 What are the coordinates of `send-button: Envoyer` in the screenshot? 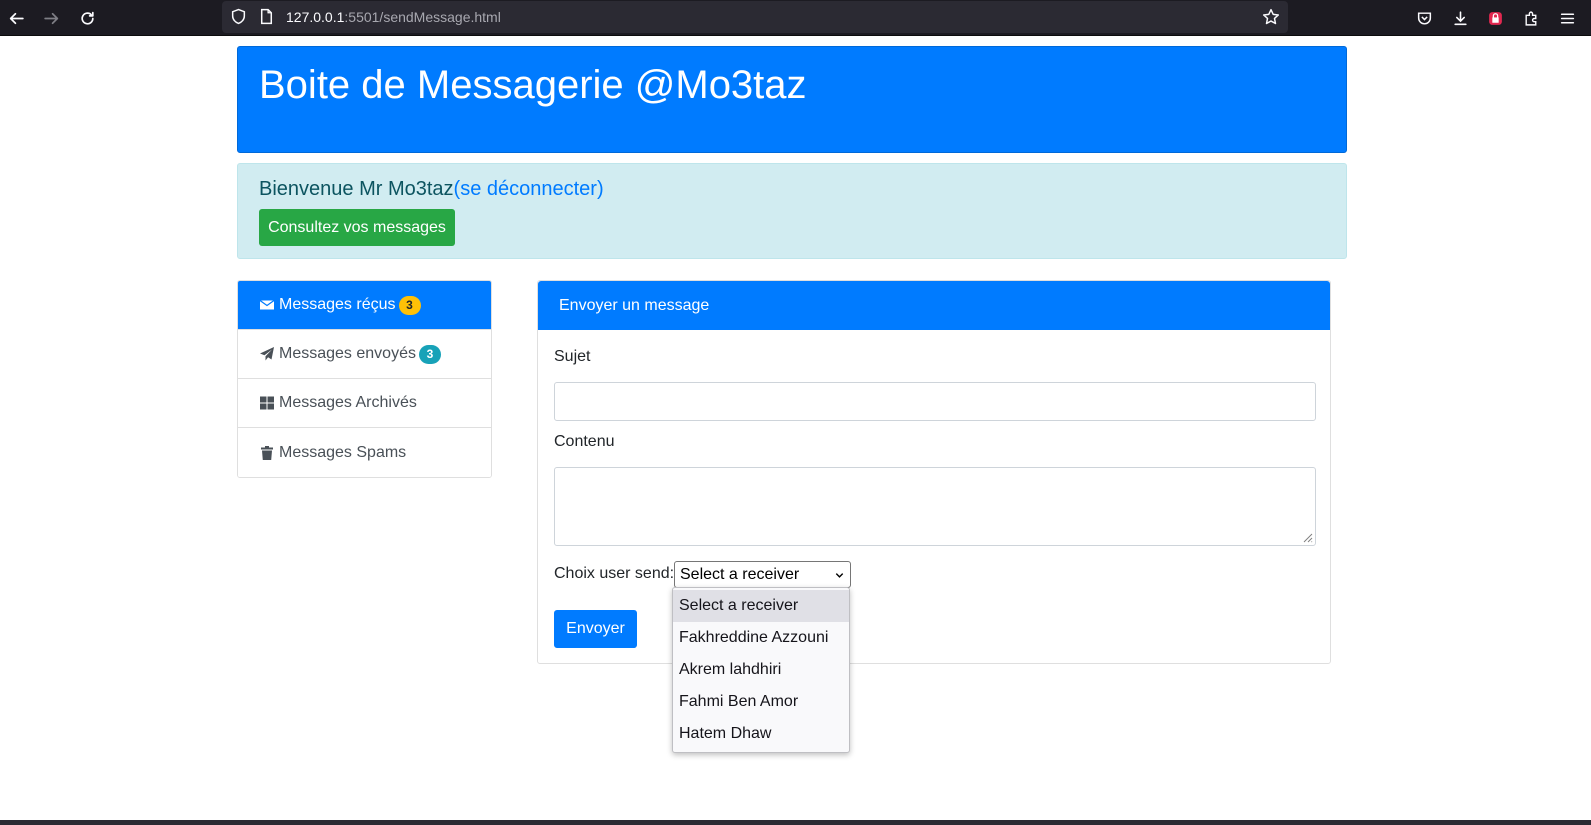 It's located at (595, 629).